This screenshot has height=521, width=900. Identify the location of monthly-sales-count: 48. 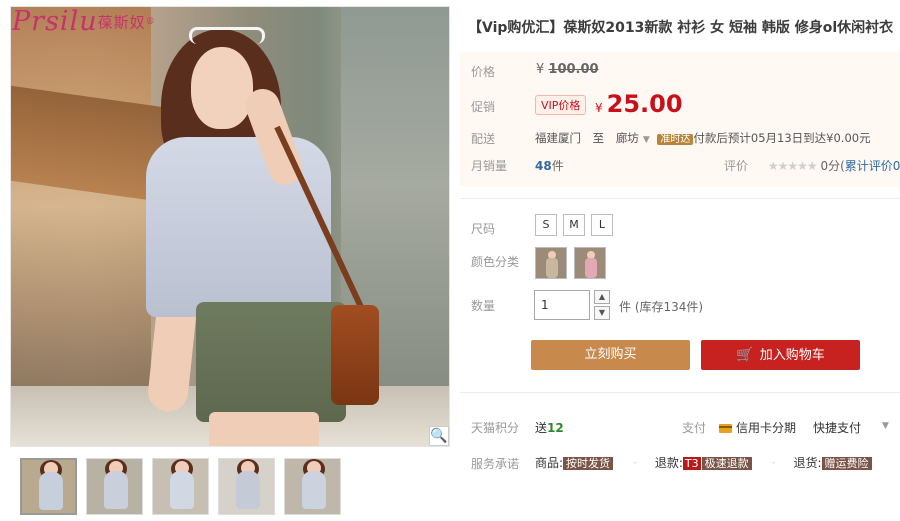
(543, 166).